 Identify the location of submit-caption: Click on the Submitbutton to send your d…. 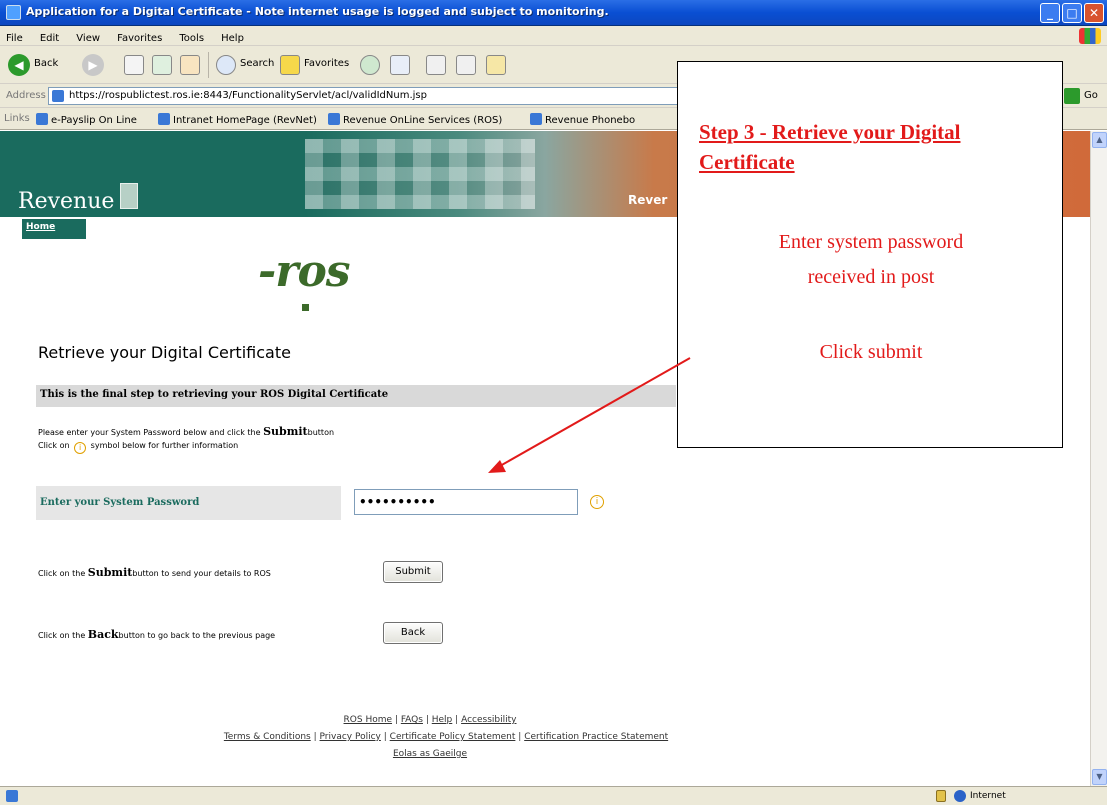
(154, 572).